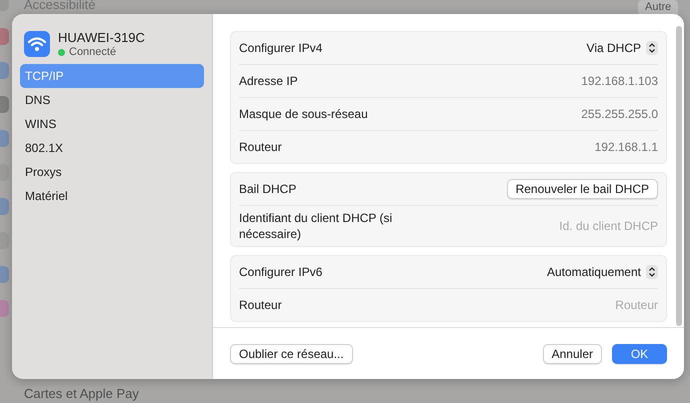 The image size is (690, 403). What do you see at coordinates (602, 272) in the screenshot?
I see `popup-menu: Automatiquement` at bounding box center [602, 272].